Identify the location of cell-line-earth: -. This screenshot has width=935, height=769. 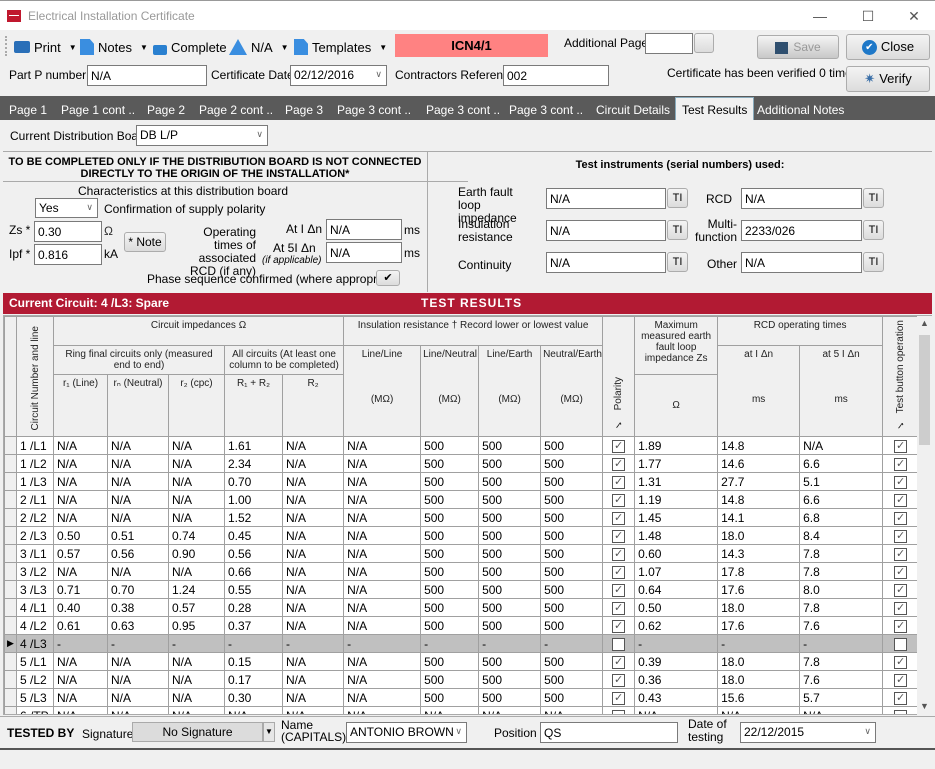
(510, 643).